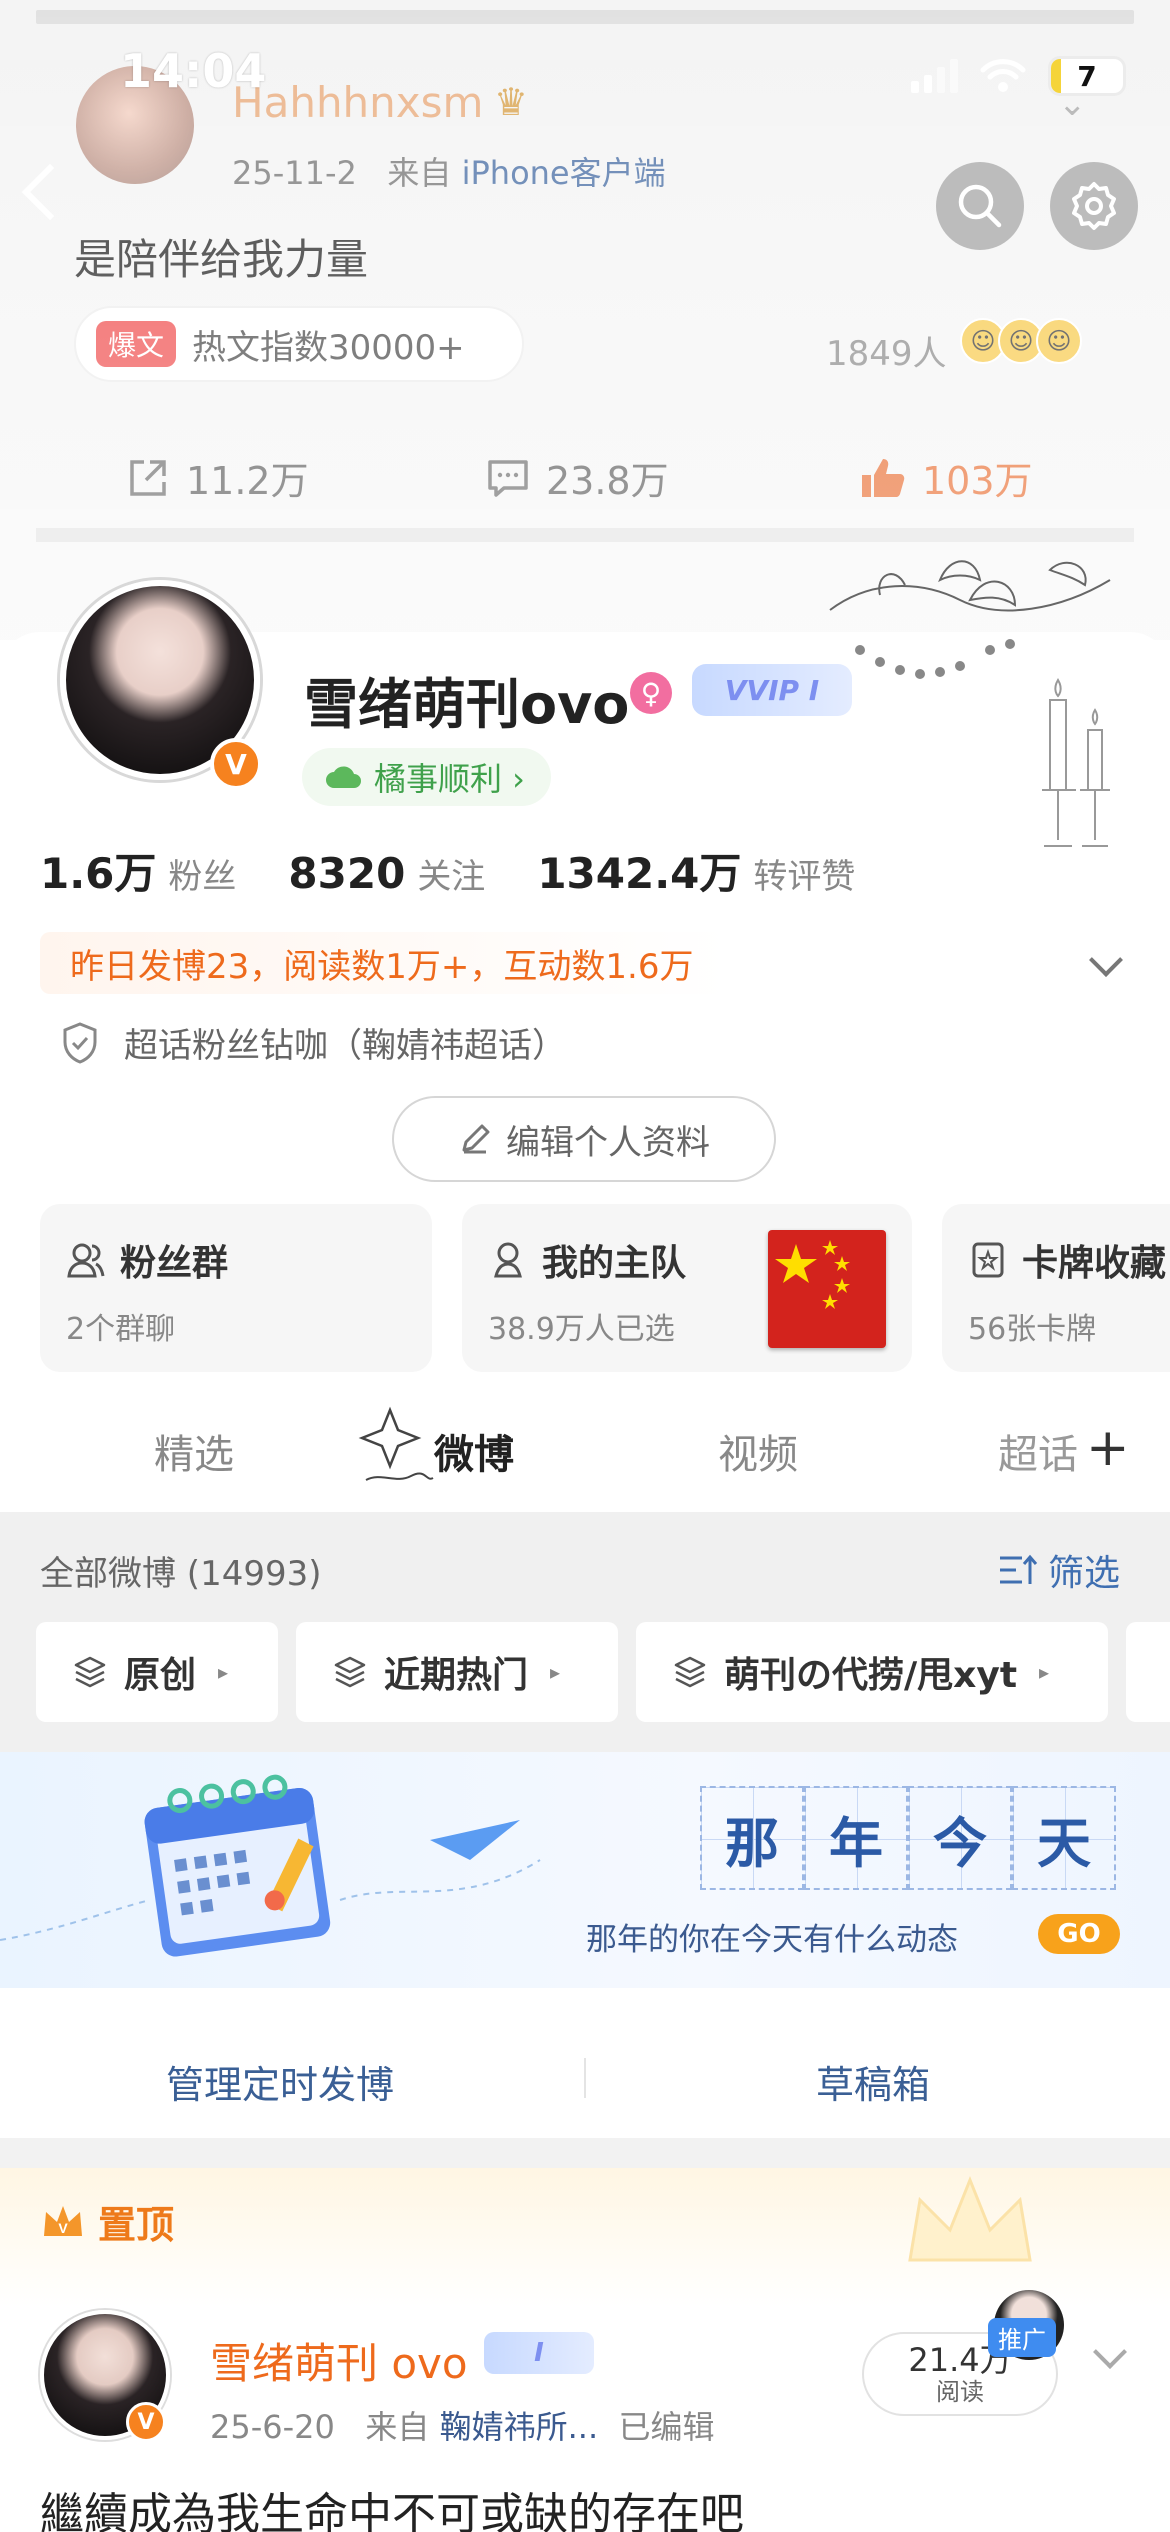 This screenshot has height=2532, width=1170. Describe the element at coordinates (280, 2081) in the screenshot. I see `scheduled-posts-button: 管理定时发博` at that location.